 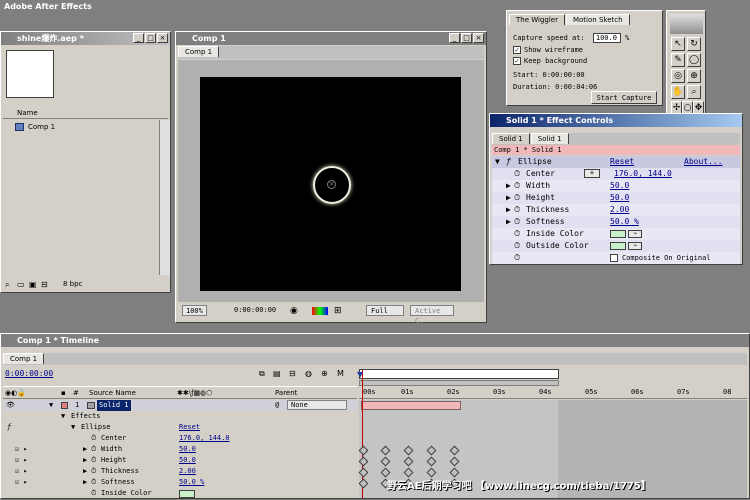 What do you see at coordinates (260, 19) in the screenshot?
I see `menu-window: Window` at bounding box center [260, 19].